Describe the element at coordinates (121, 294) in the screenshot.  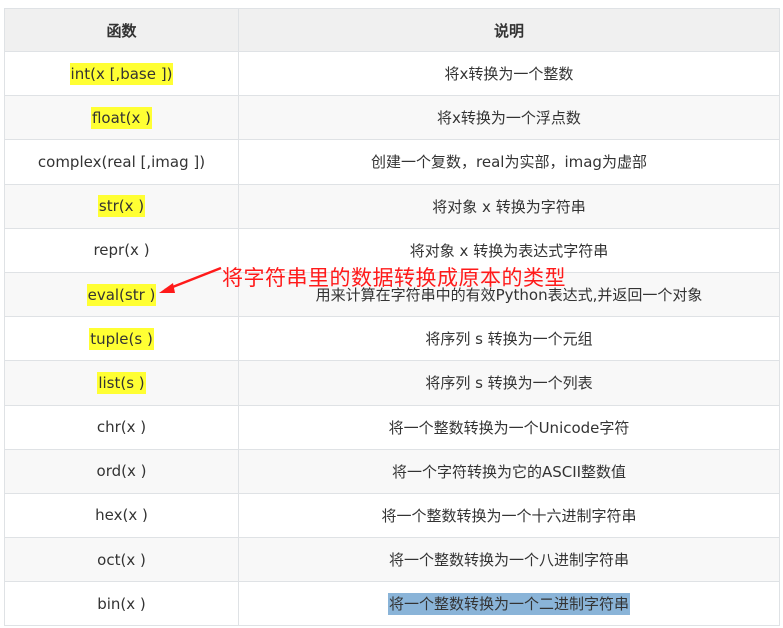
I see `function-name: eval(str )` at that location.